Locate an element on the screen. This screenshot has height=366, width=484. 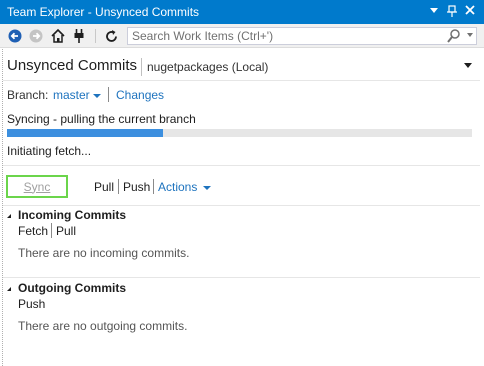
section-divider is located at coordinates (241, 277).